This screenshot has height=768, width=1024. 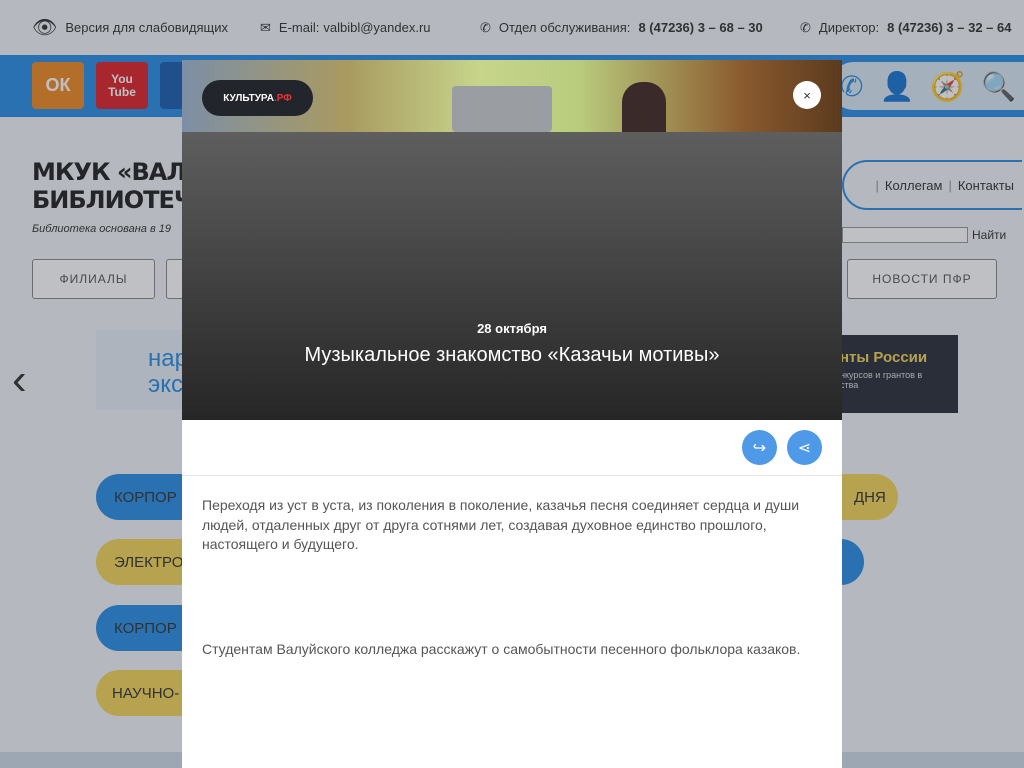 I want to click on event-title: Музыкальное знакомство «Казачьи мотивы», so click(x=512, y=355).